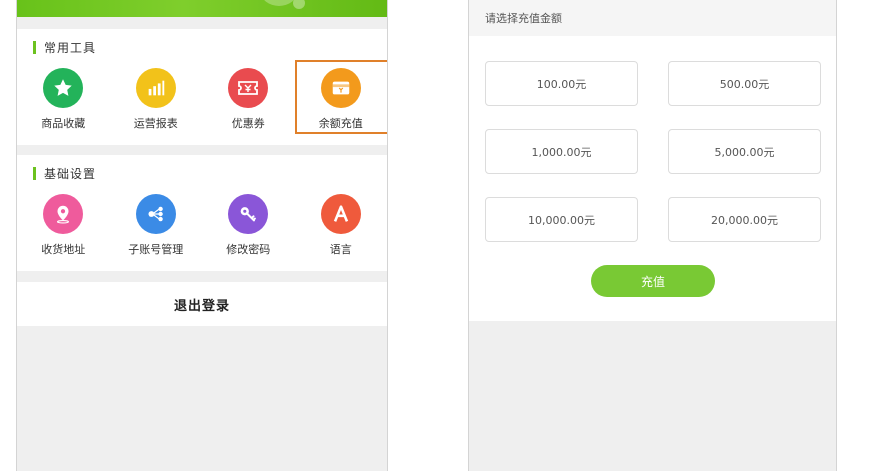  I want to click on amount-option: 100.00元, so click(561, 83).